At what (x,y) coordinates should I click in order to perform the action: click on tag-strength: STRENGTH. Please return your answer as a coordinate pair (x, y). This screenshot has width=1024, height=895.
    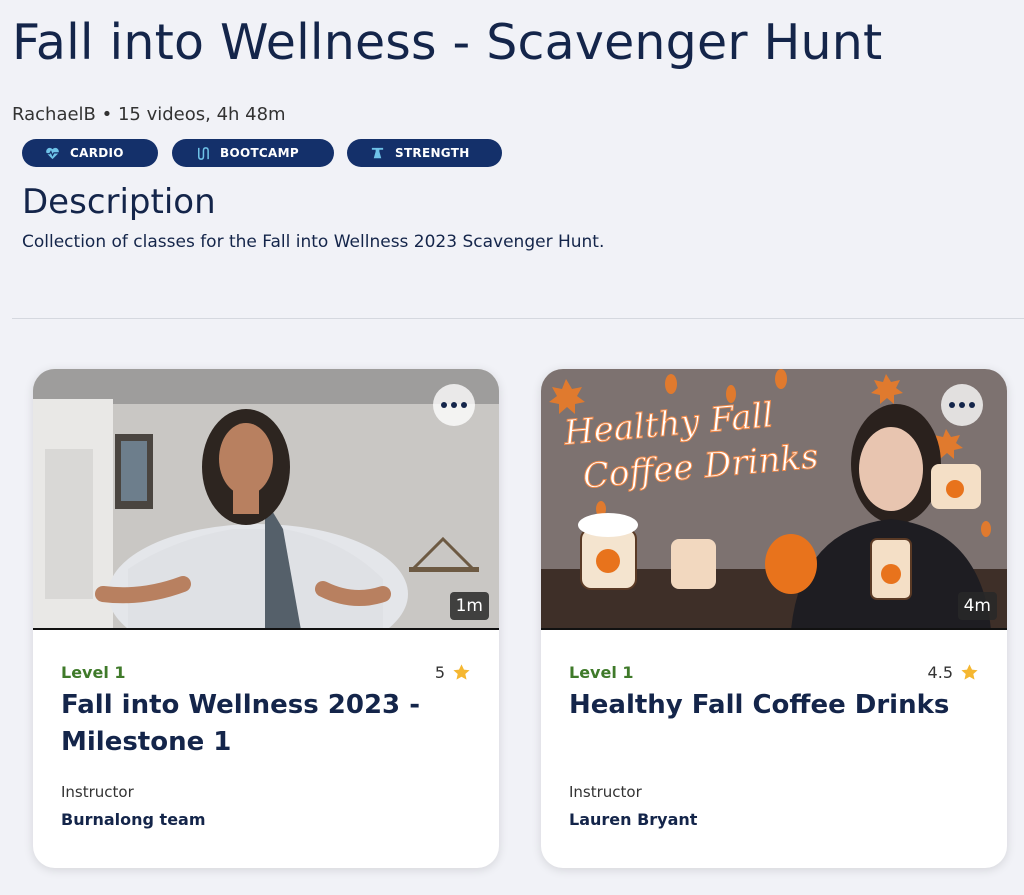
    Looking at the image, I should click on (424, 153).